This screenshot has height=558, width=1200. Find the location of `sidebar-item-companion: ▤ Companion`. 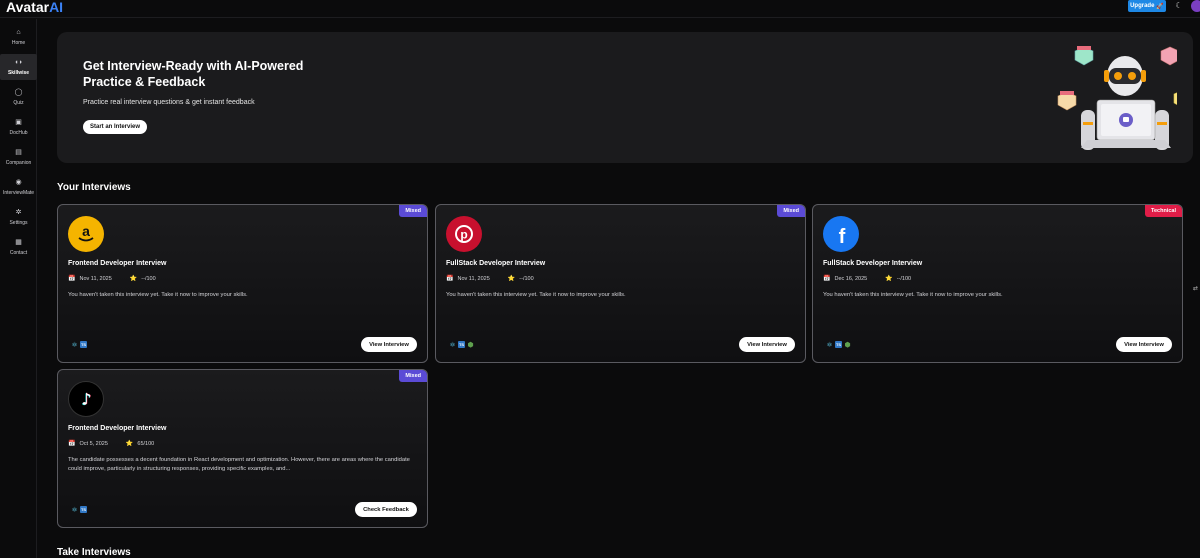

sidebar-item-companion: ▤ Companion is located at coordinates (18, 157).